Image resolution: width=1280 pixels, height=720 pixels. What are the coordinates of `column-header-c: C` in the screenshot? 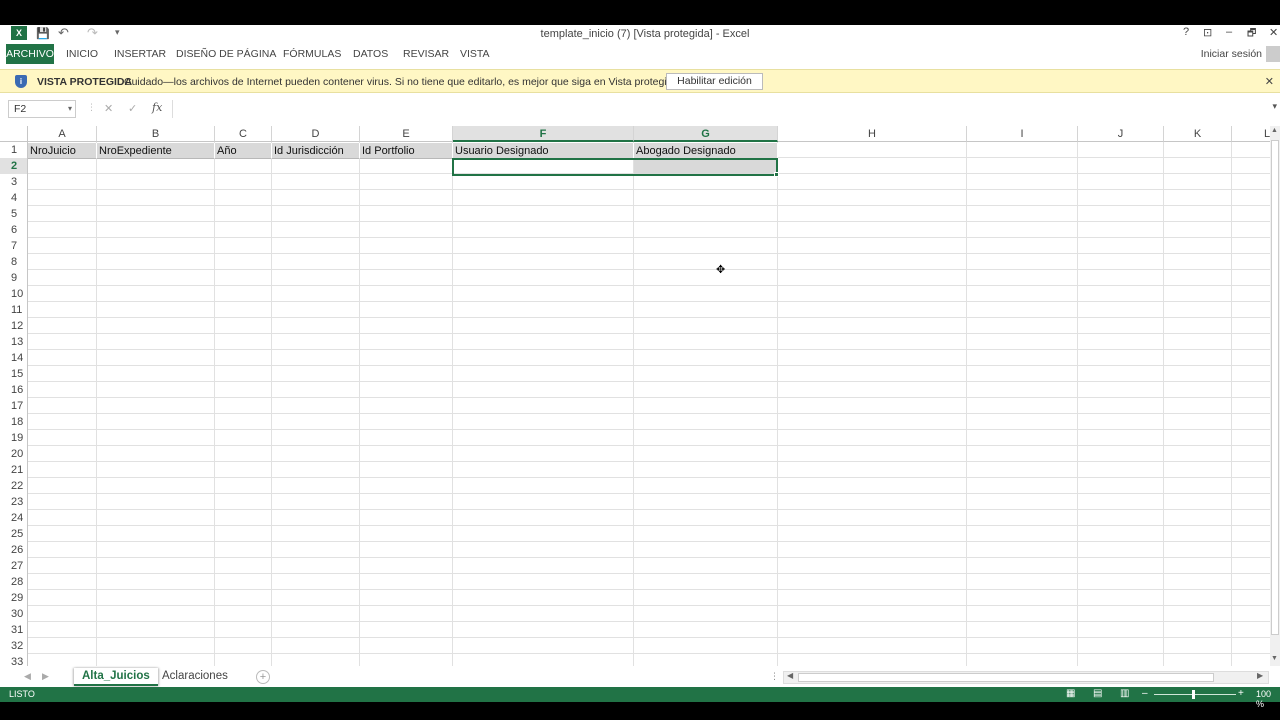 It's located at (243, 134).